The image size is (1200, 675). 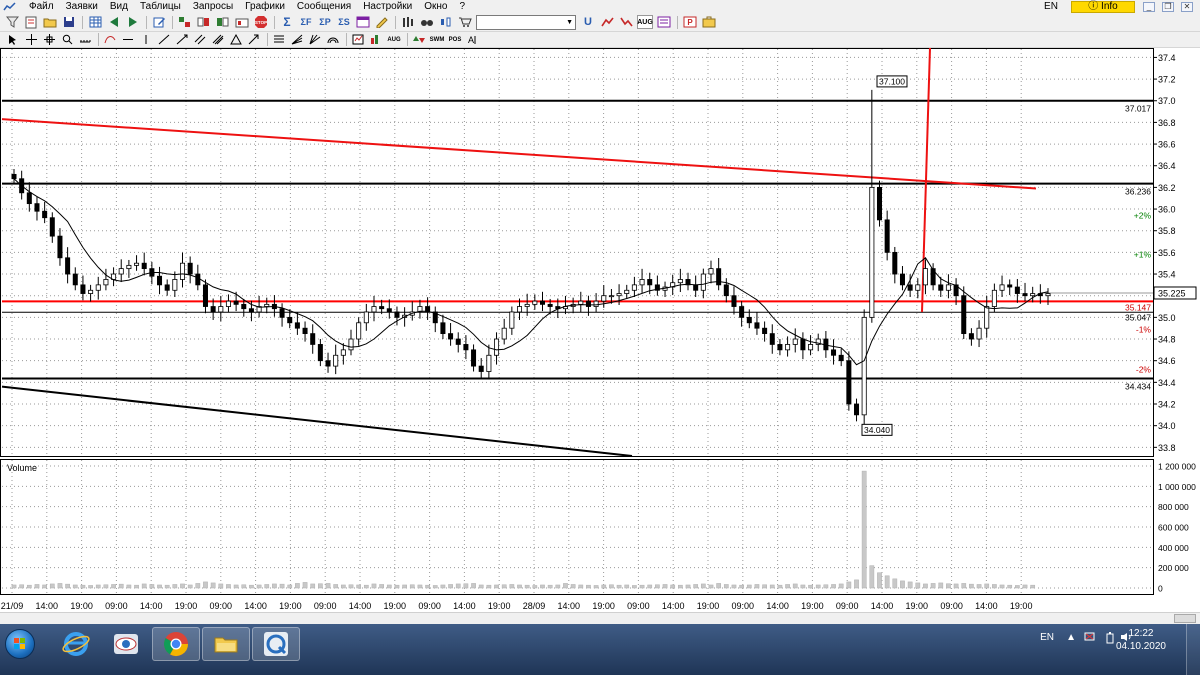 What do you see at coordinates (76, 644) in the screenshot?
I see `taskbar-internet-explorer` at bounding box center [76, 644].